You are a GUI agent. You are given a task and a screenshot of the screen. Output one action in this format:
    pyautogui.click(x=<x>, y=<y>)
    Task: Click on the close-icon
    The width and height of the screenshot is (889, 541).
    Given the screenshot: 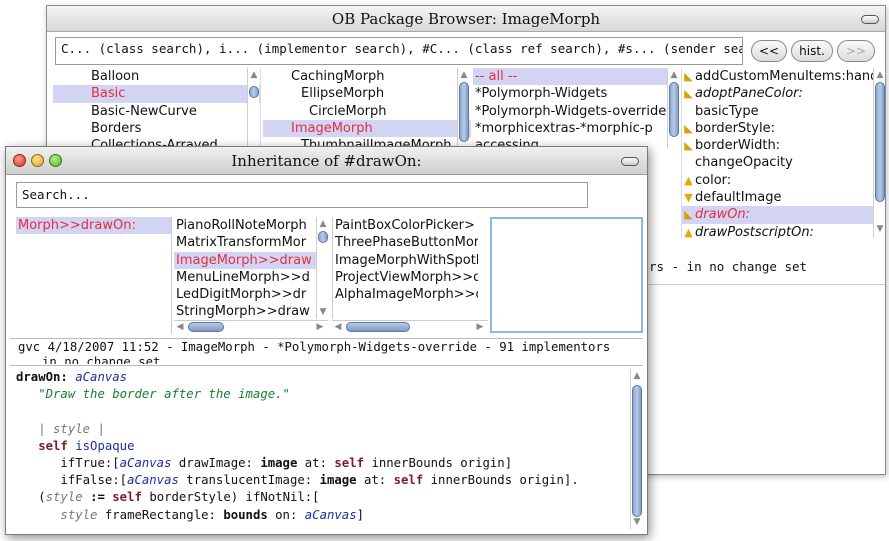 What is the action you would take?
    pyautogui.click(x=19, y=160)
    